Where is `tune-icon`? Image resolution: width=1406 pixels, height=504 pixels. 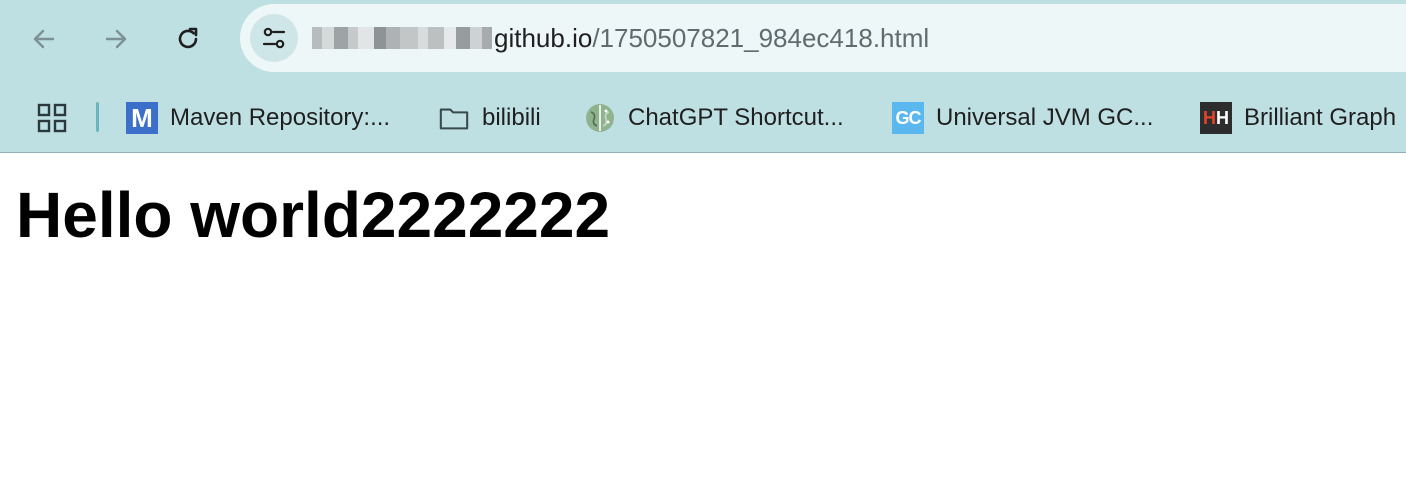 tune-icon is located at coordinates (274, 38).